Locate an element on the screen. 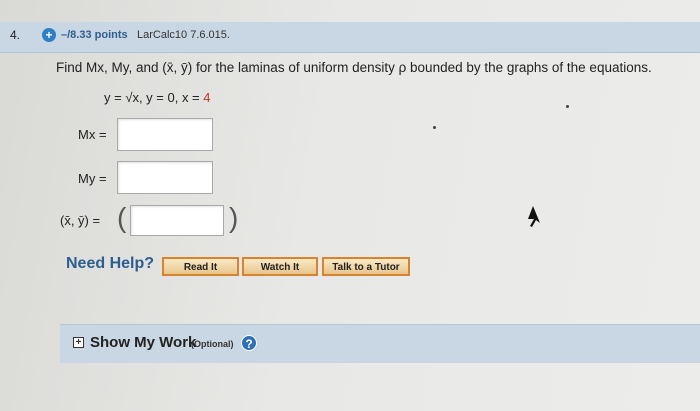  given-value: 4 is located at coordinates (207, 97).